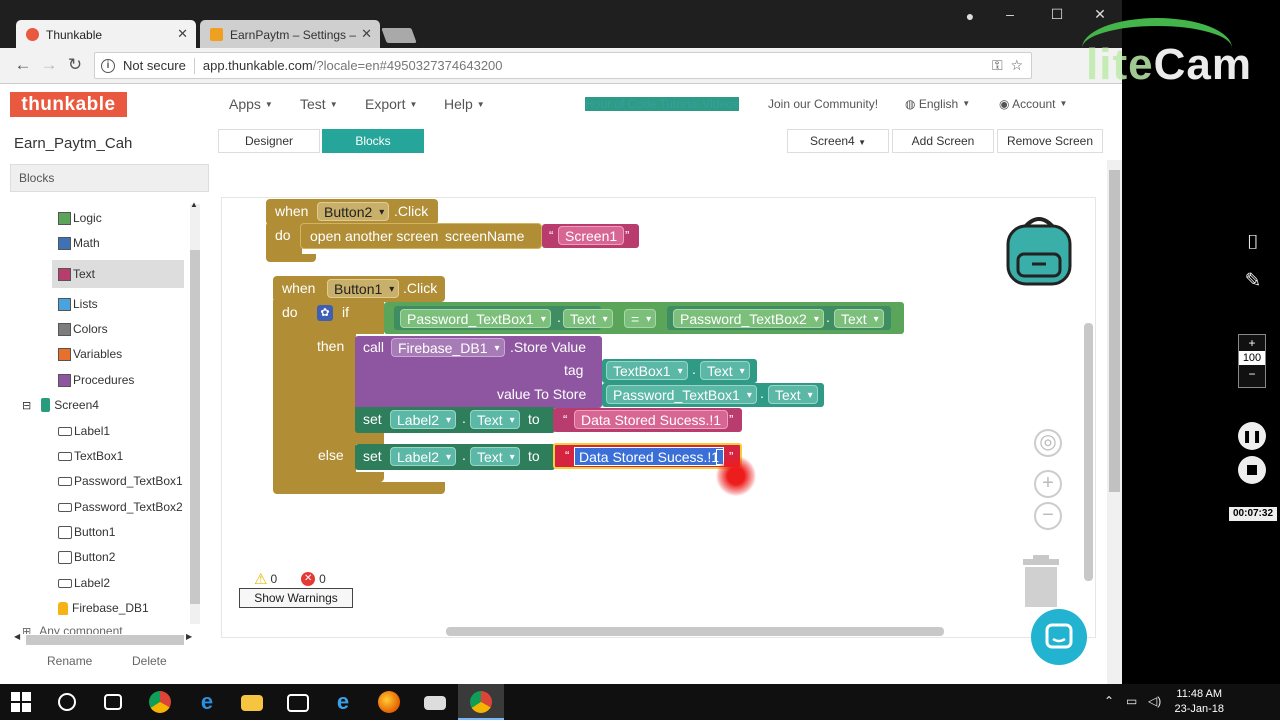 This screenshot has height=720, width=1280. Describe the element at coordinates (353, 212) in the screenshot. I see `component-dropdown-button2: Button2` at that location.